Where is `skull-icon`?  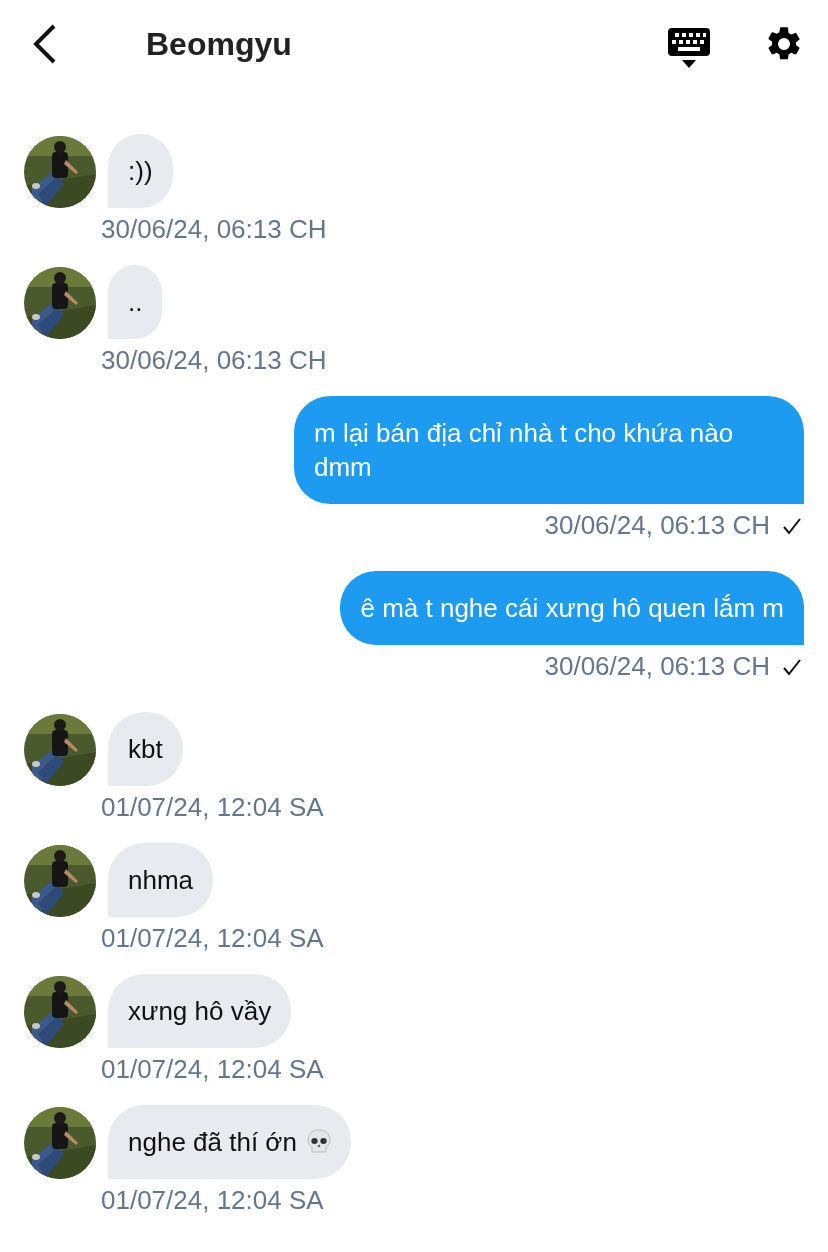
skull-icon is located at coordinates (318, 1142).